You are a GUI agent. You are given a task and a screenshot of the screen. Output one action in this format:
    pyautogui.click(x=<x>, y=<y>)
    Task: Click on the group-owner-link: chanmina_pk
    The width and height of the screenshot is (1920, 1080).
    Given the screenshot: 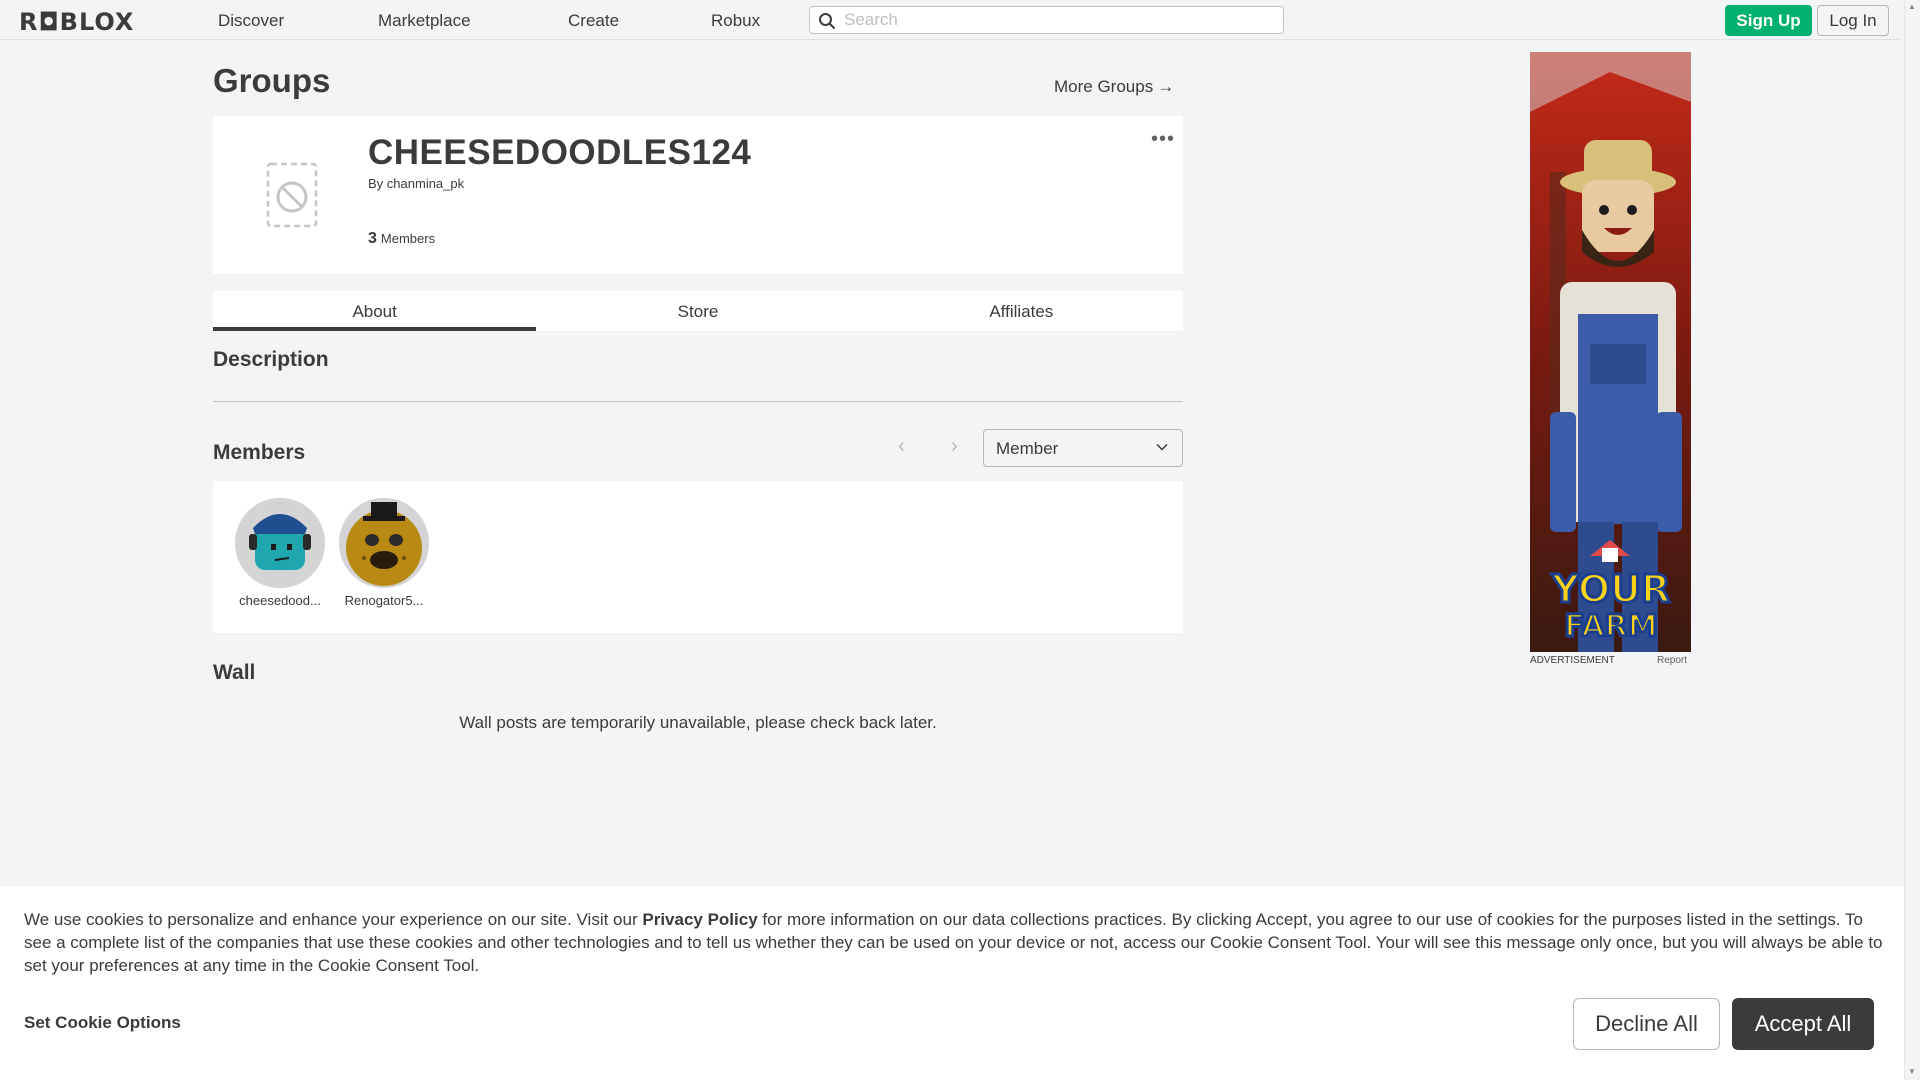 What is the action you would take?
    pyautogui.click(x=425, y=183)
    